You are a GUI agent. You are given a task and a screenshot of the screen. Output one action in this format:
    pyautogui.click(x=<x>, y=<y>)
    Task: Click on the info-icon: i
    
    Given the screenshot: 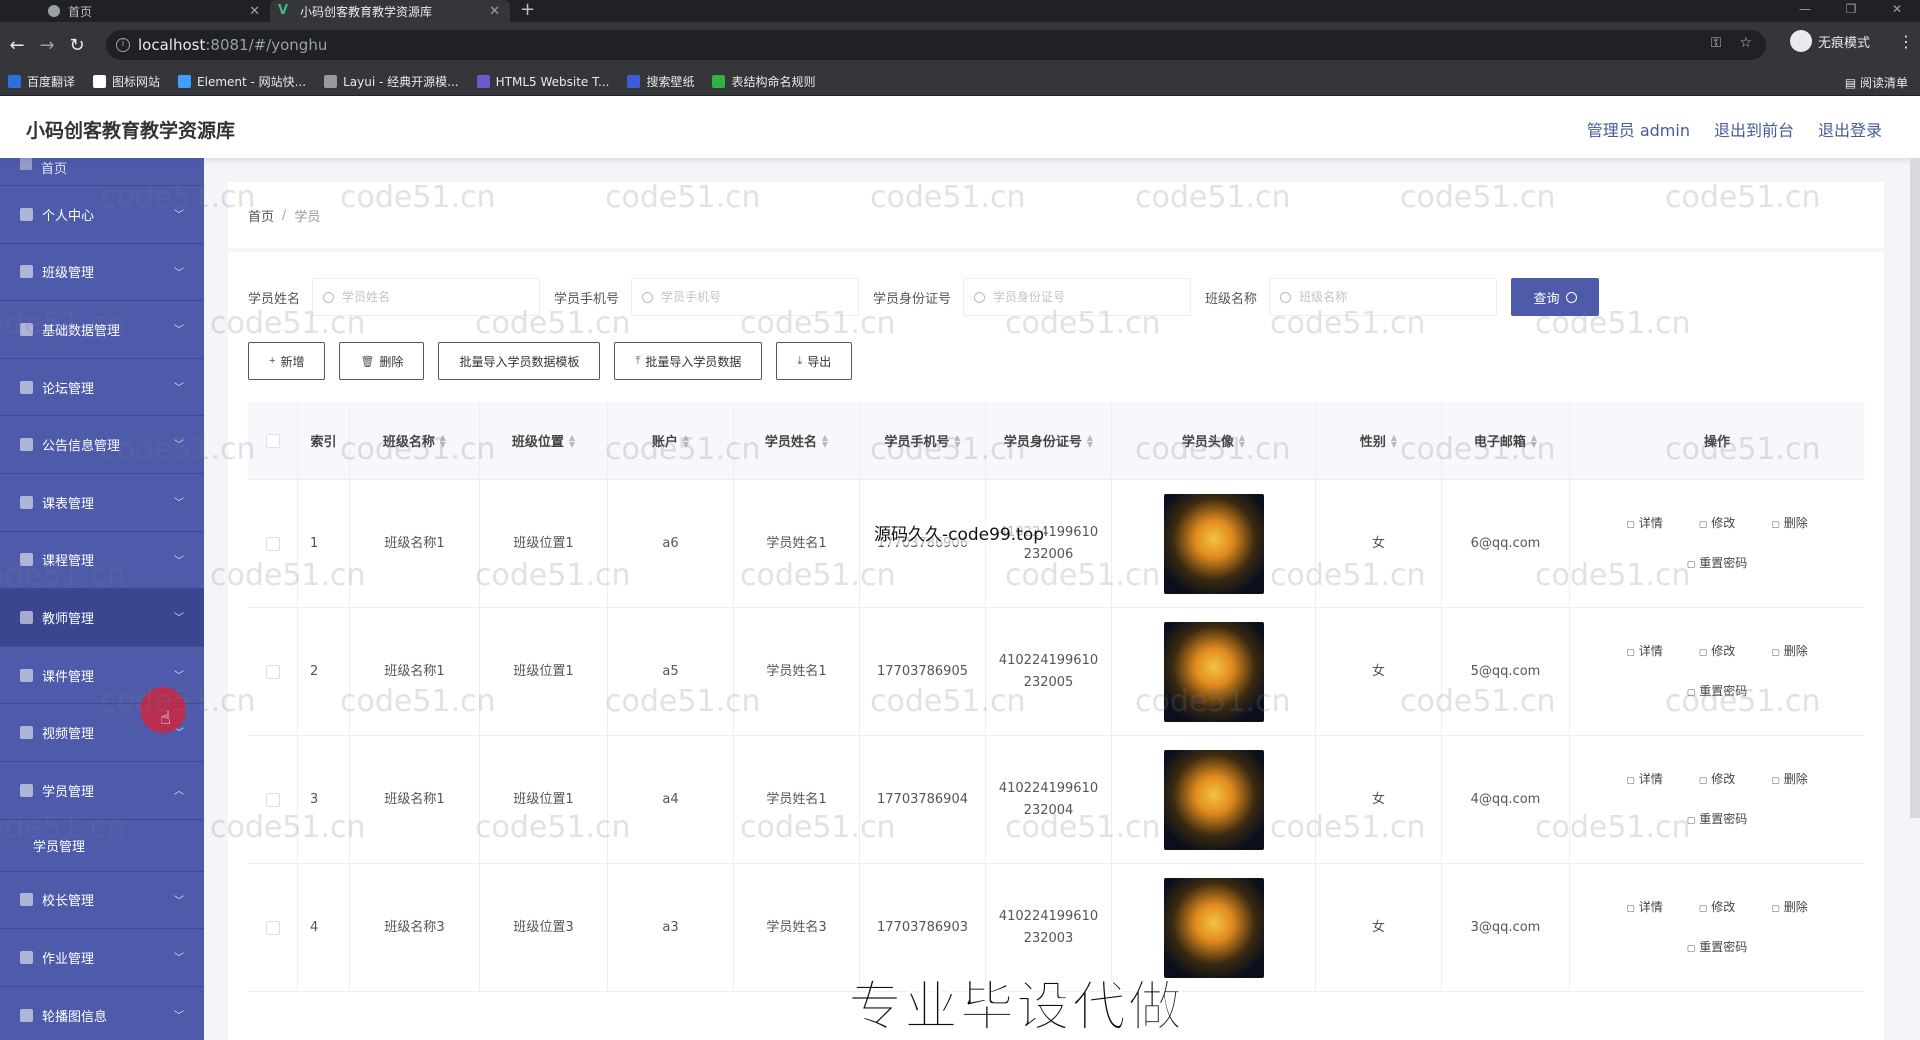 What is the action you would take?
    pyautogui.click(x=123, y=45)
    